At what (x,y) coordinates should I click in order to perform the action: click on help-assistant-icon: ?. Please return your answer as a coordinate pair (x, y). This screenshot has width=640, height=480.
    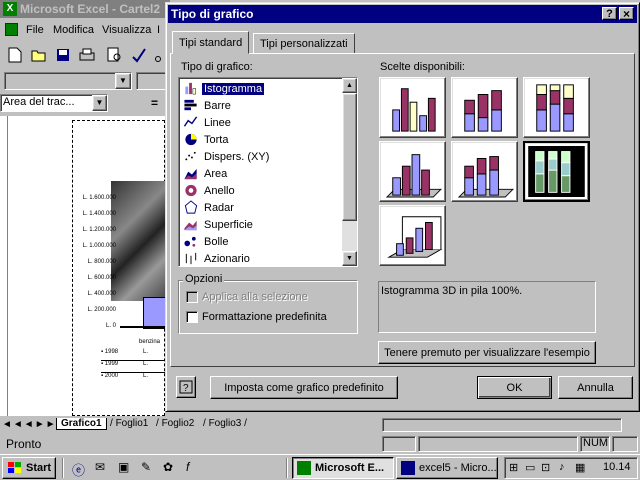
    Looking at the image, I should click on (186, 387).